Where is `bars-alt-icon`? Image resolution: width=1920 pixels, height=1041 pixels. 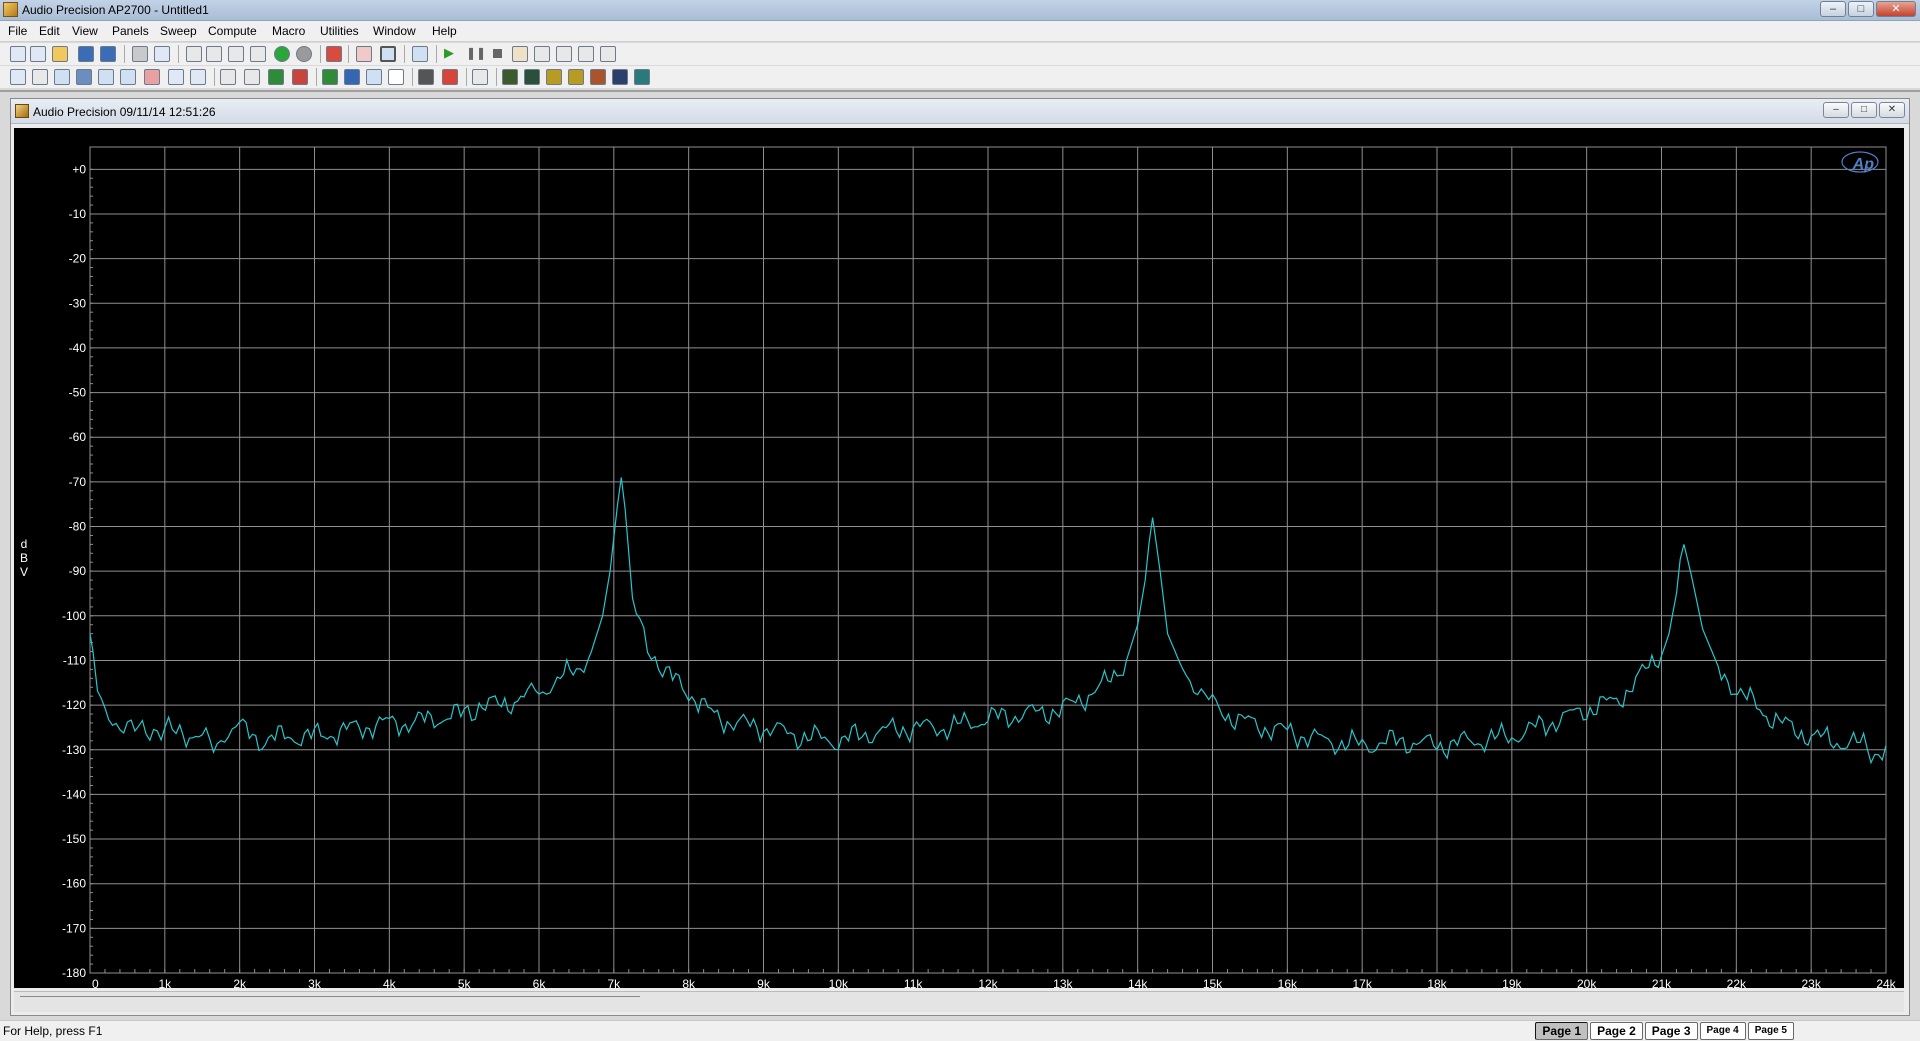
bars-alt-icon is located at coordinates (300, 77).